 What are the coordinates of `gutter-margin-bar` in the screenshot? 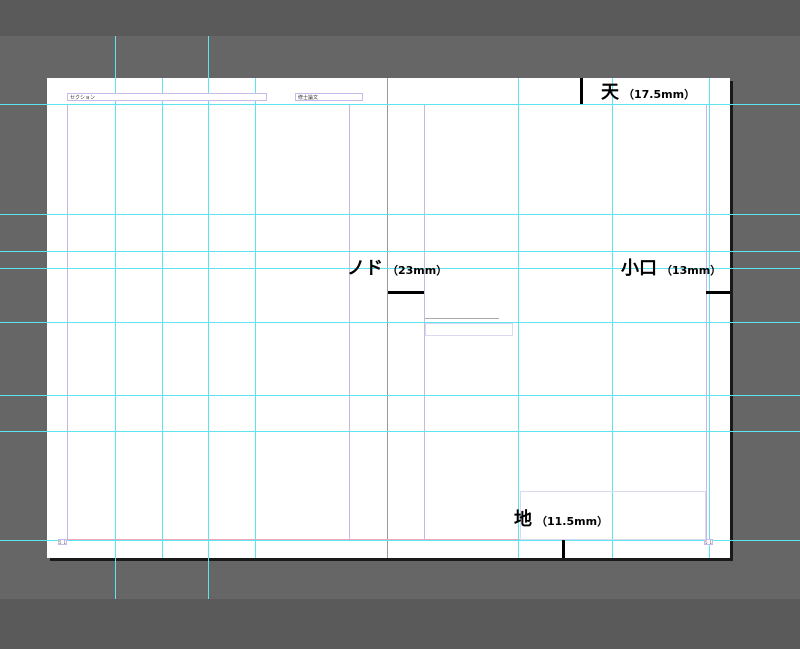 It's located at (406, 292).